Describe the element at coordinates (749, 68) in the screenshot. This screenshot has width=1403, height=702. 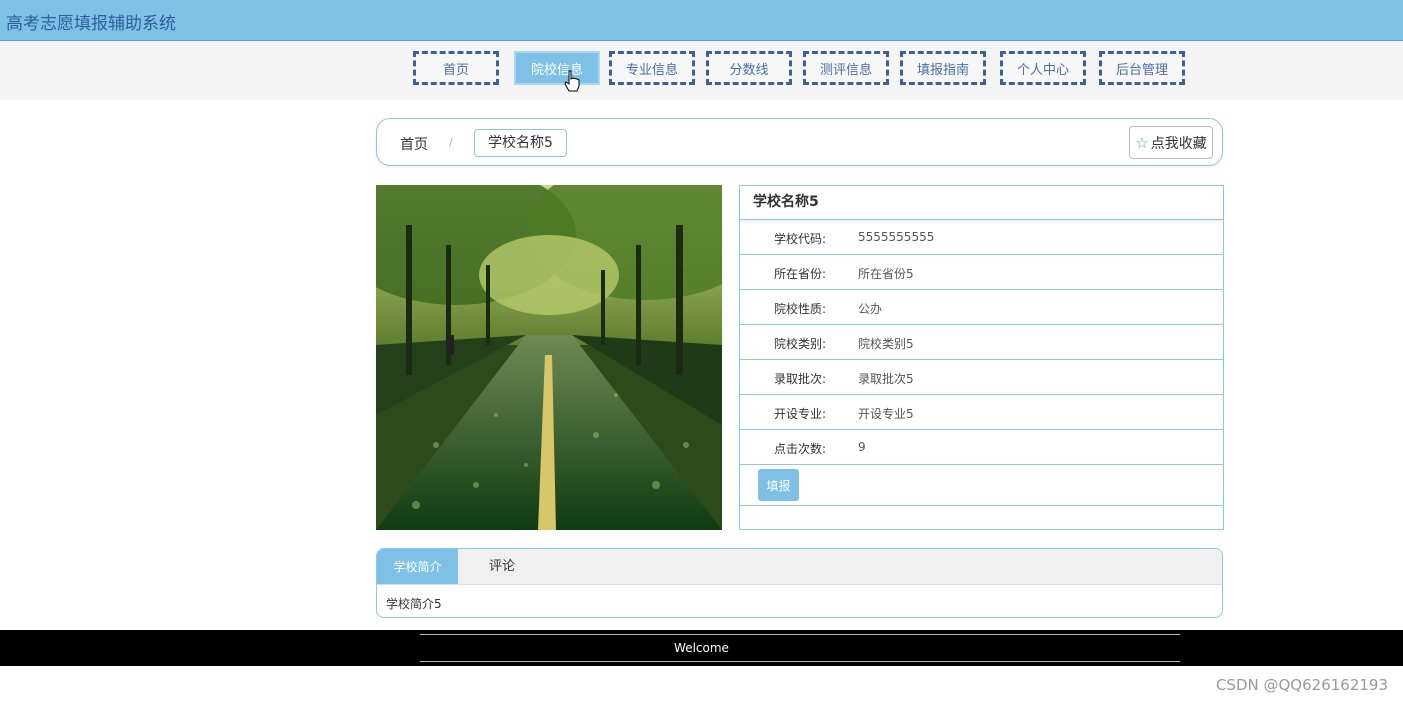
I see `nav-item-scores: 分数线` at that location.